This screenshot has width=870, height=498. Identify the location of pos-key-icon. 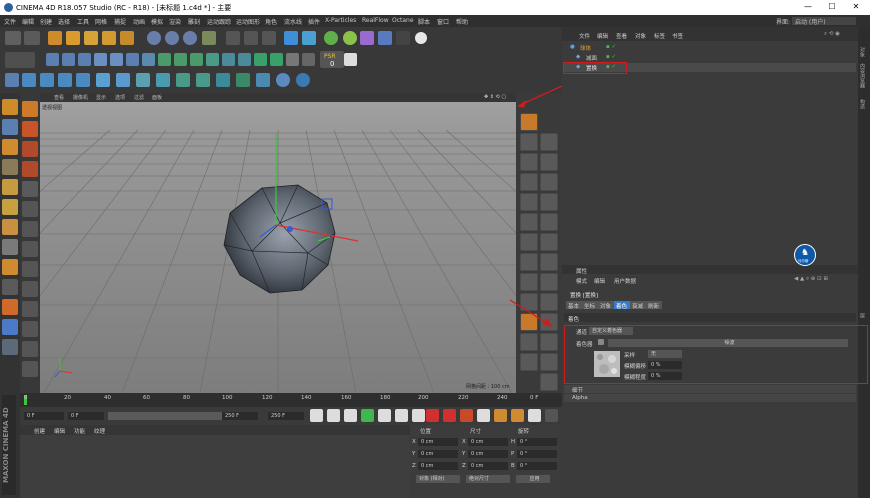
(500, 415).